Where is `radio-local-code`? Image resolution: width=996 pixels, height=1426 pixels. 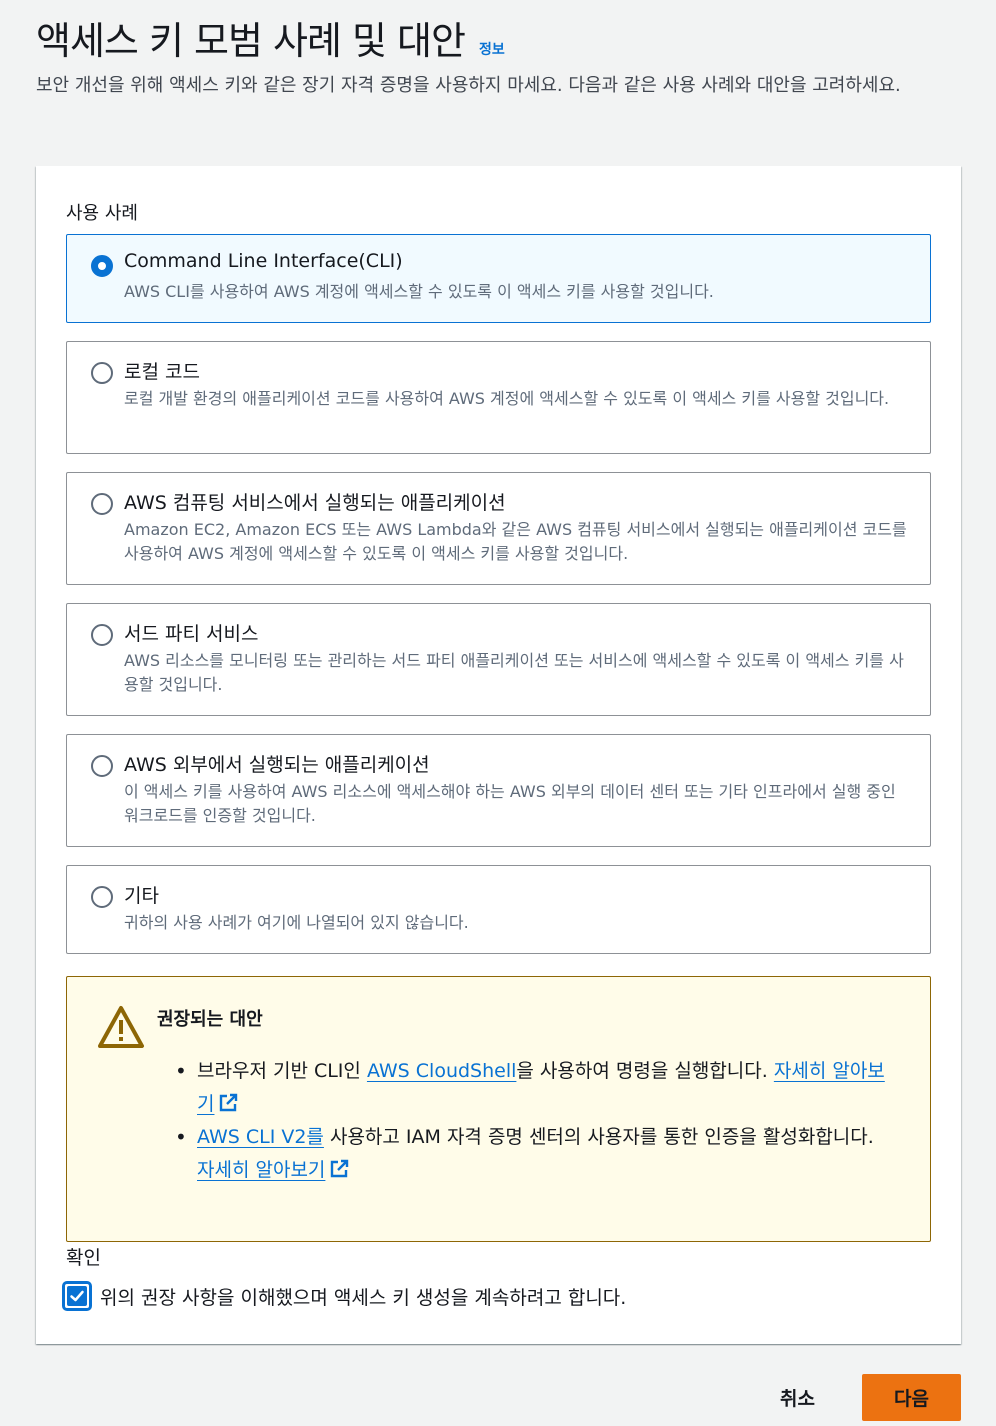 radio-local-code is located at coordinates (102, 373).